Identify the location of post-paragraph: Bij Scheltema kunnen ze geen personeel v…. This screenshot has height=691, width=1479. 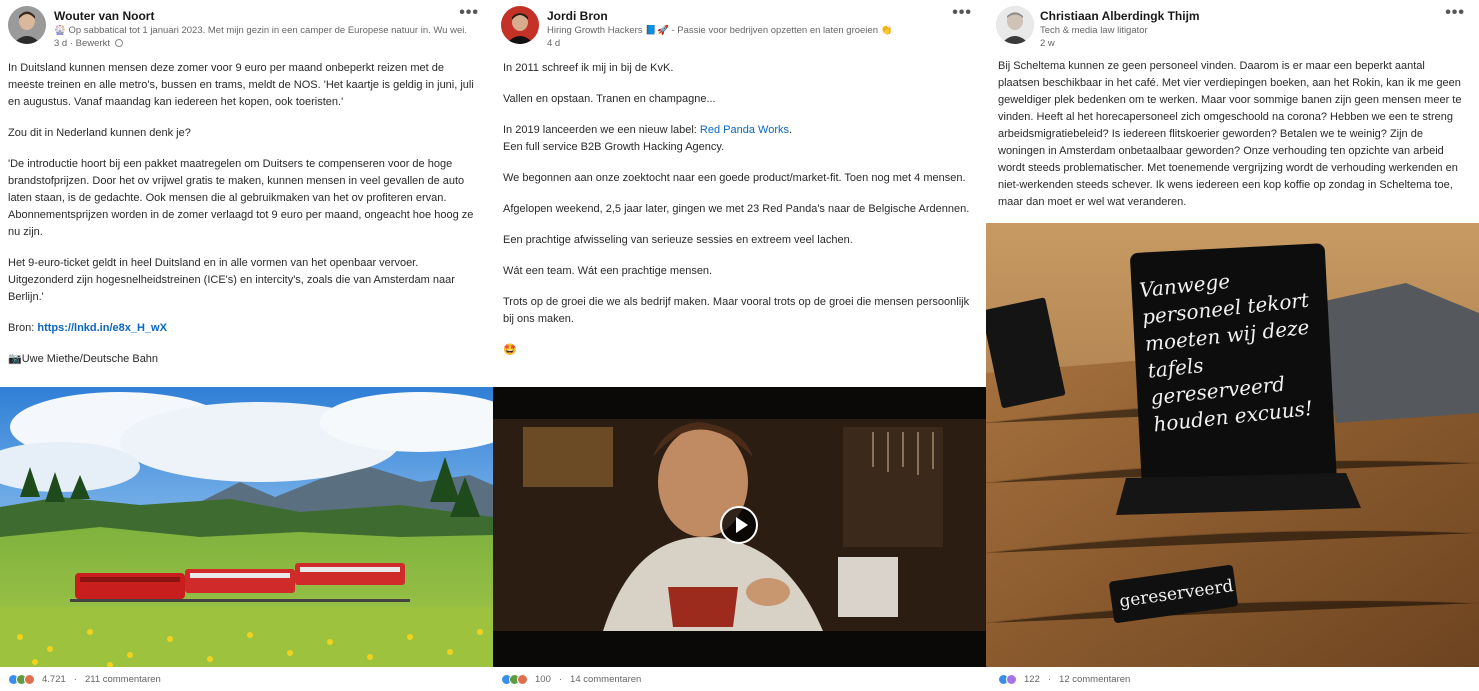
(1230, 134).